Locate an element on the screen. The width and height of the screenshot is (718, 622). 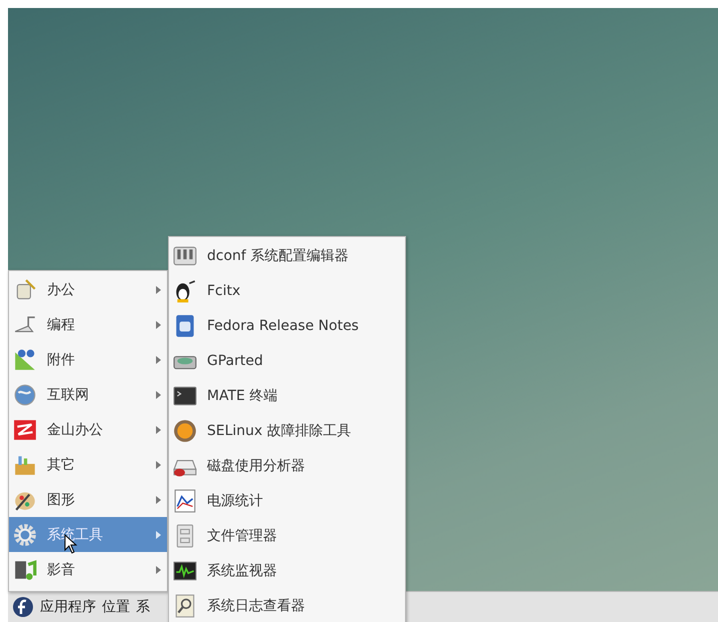
menu-item: 附件 is located at coordinates (88, 359).